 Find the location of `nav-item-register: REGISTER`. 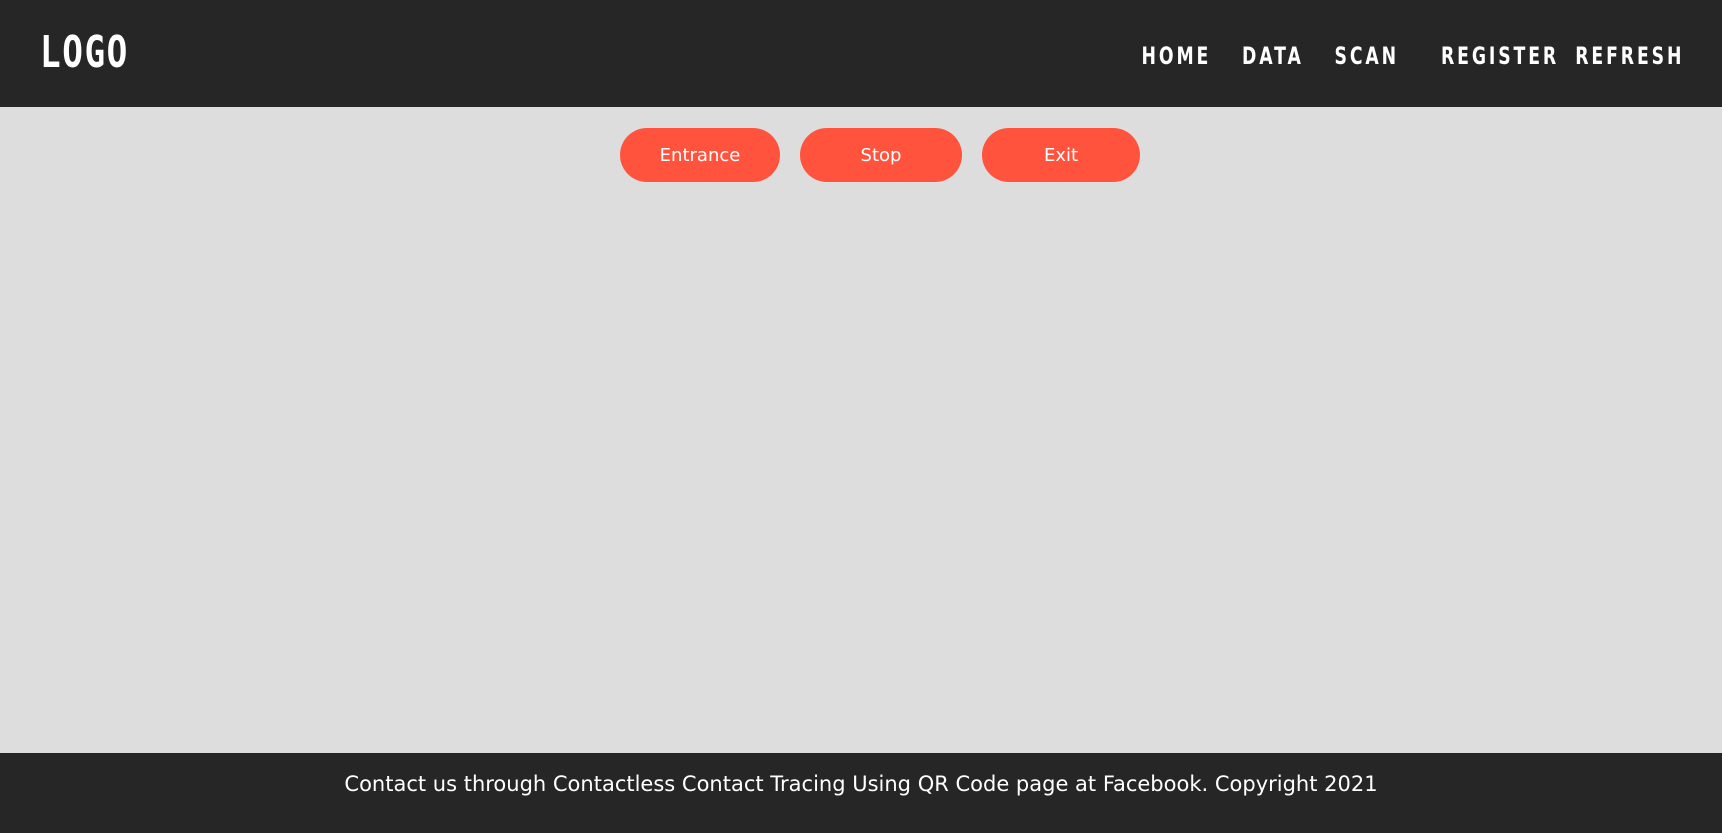

nav-item-register: REGISTER is located at coordinates (1487, 56).